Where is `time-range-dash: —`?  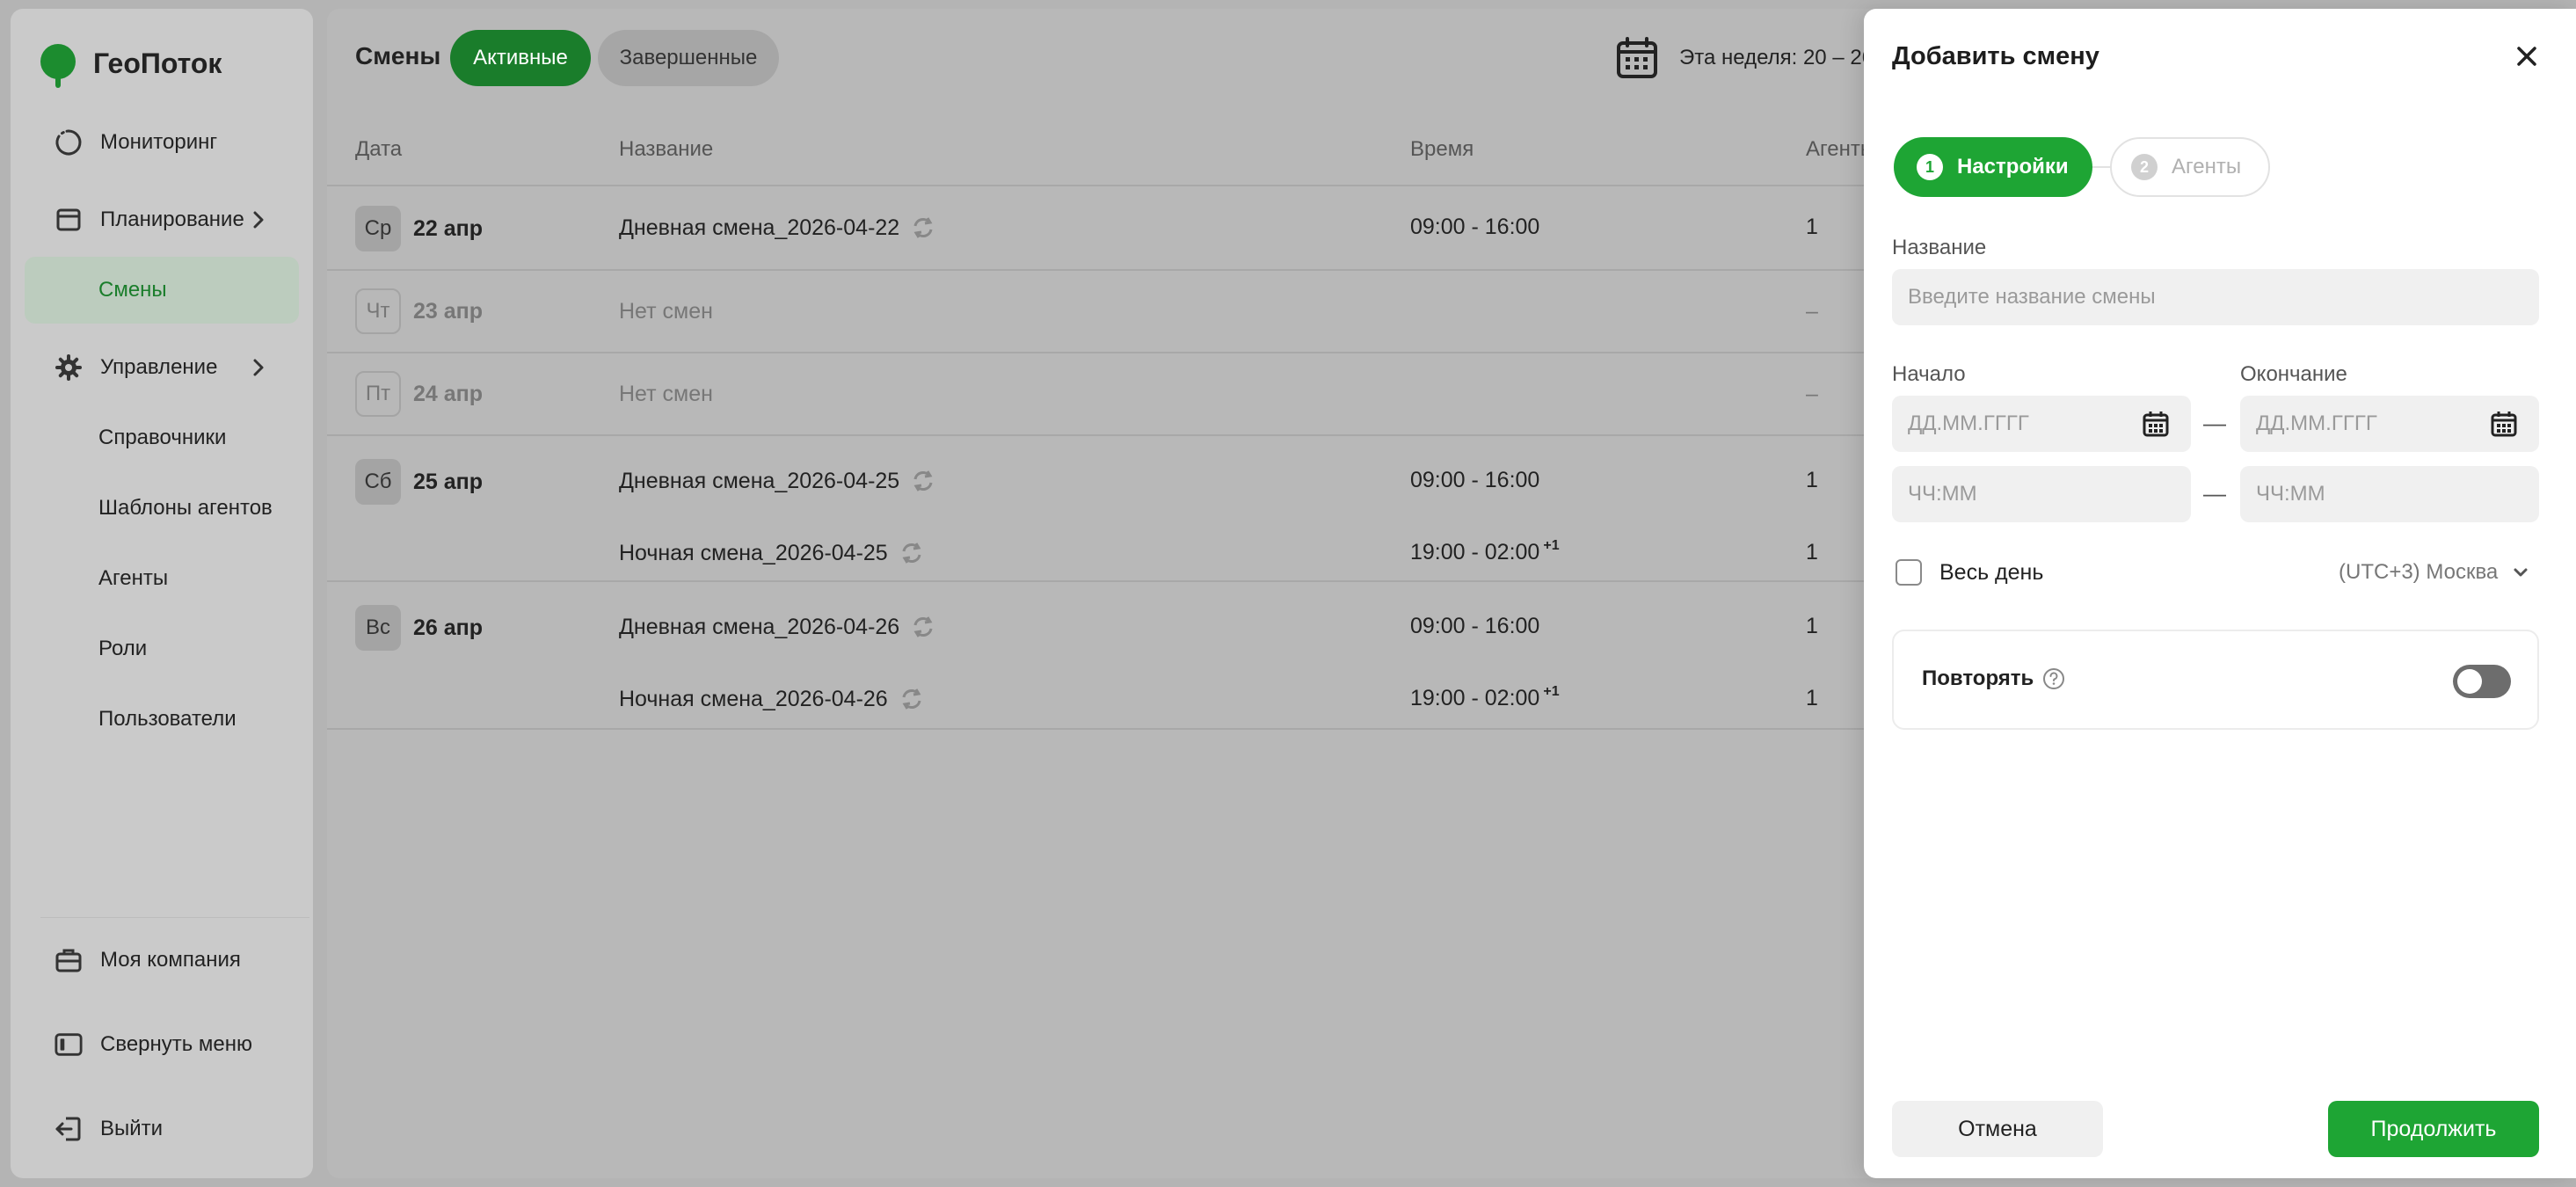
time-range-dash: — is located at coordinates (2214, 493).